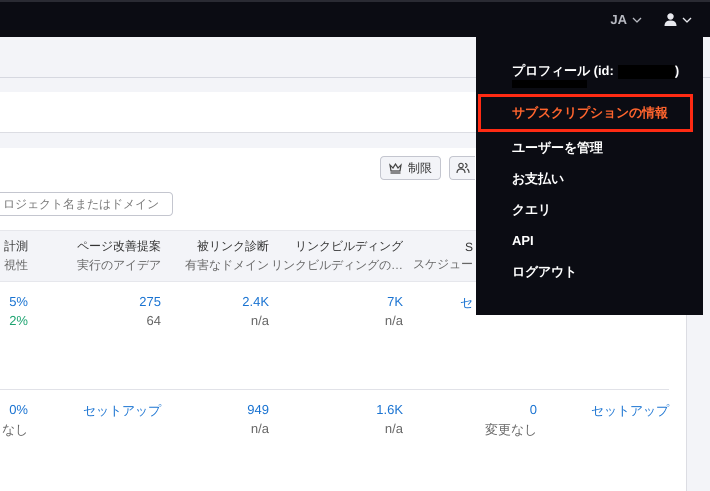  I want to click on metric-link: 7K, so click(395, 301).